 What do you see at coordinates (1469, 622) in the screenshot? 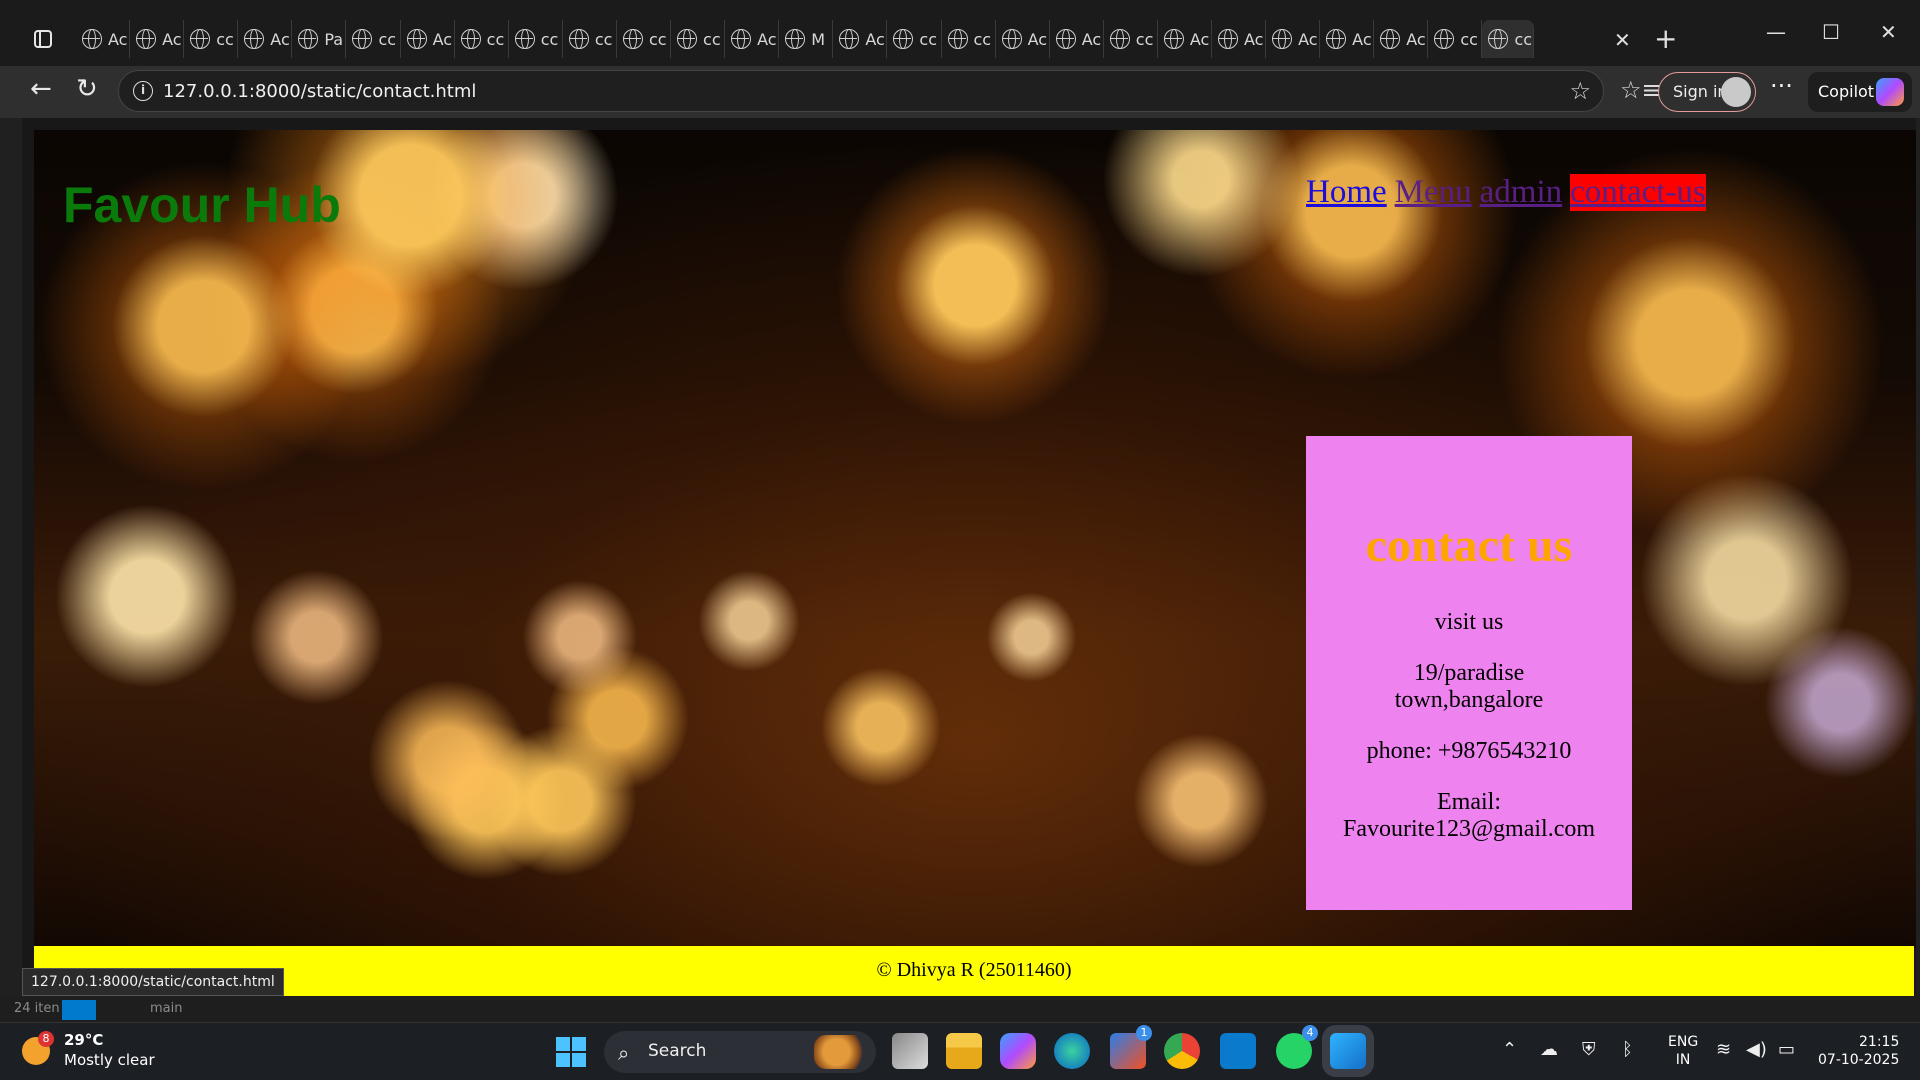
I see `visit-text: visit us` at bounding box center [1469, 622].